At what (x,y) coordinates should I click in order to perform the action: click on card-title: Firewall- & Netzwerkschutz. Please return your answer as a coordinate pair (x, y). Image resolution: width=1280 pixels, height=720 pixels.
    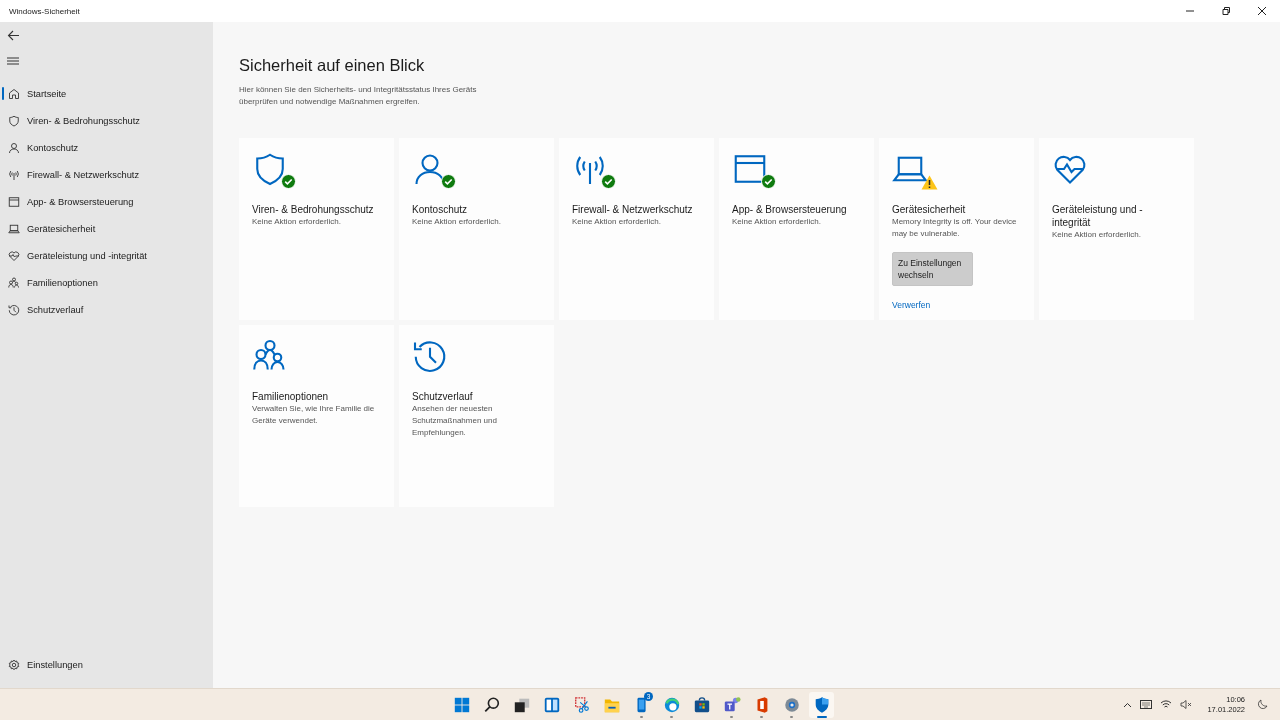
    Looking at the image, I should click on (632, 209).